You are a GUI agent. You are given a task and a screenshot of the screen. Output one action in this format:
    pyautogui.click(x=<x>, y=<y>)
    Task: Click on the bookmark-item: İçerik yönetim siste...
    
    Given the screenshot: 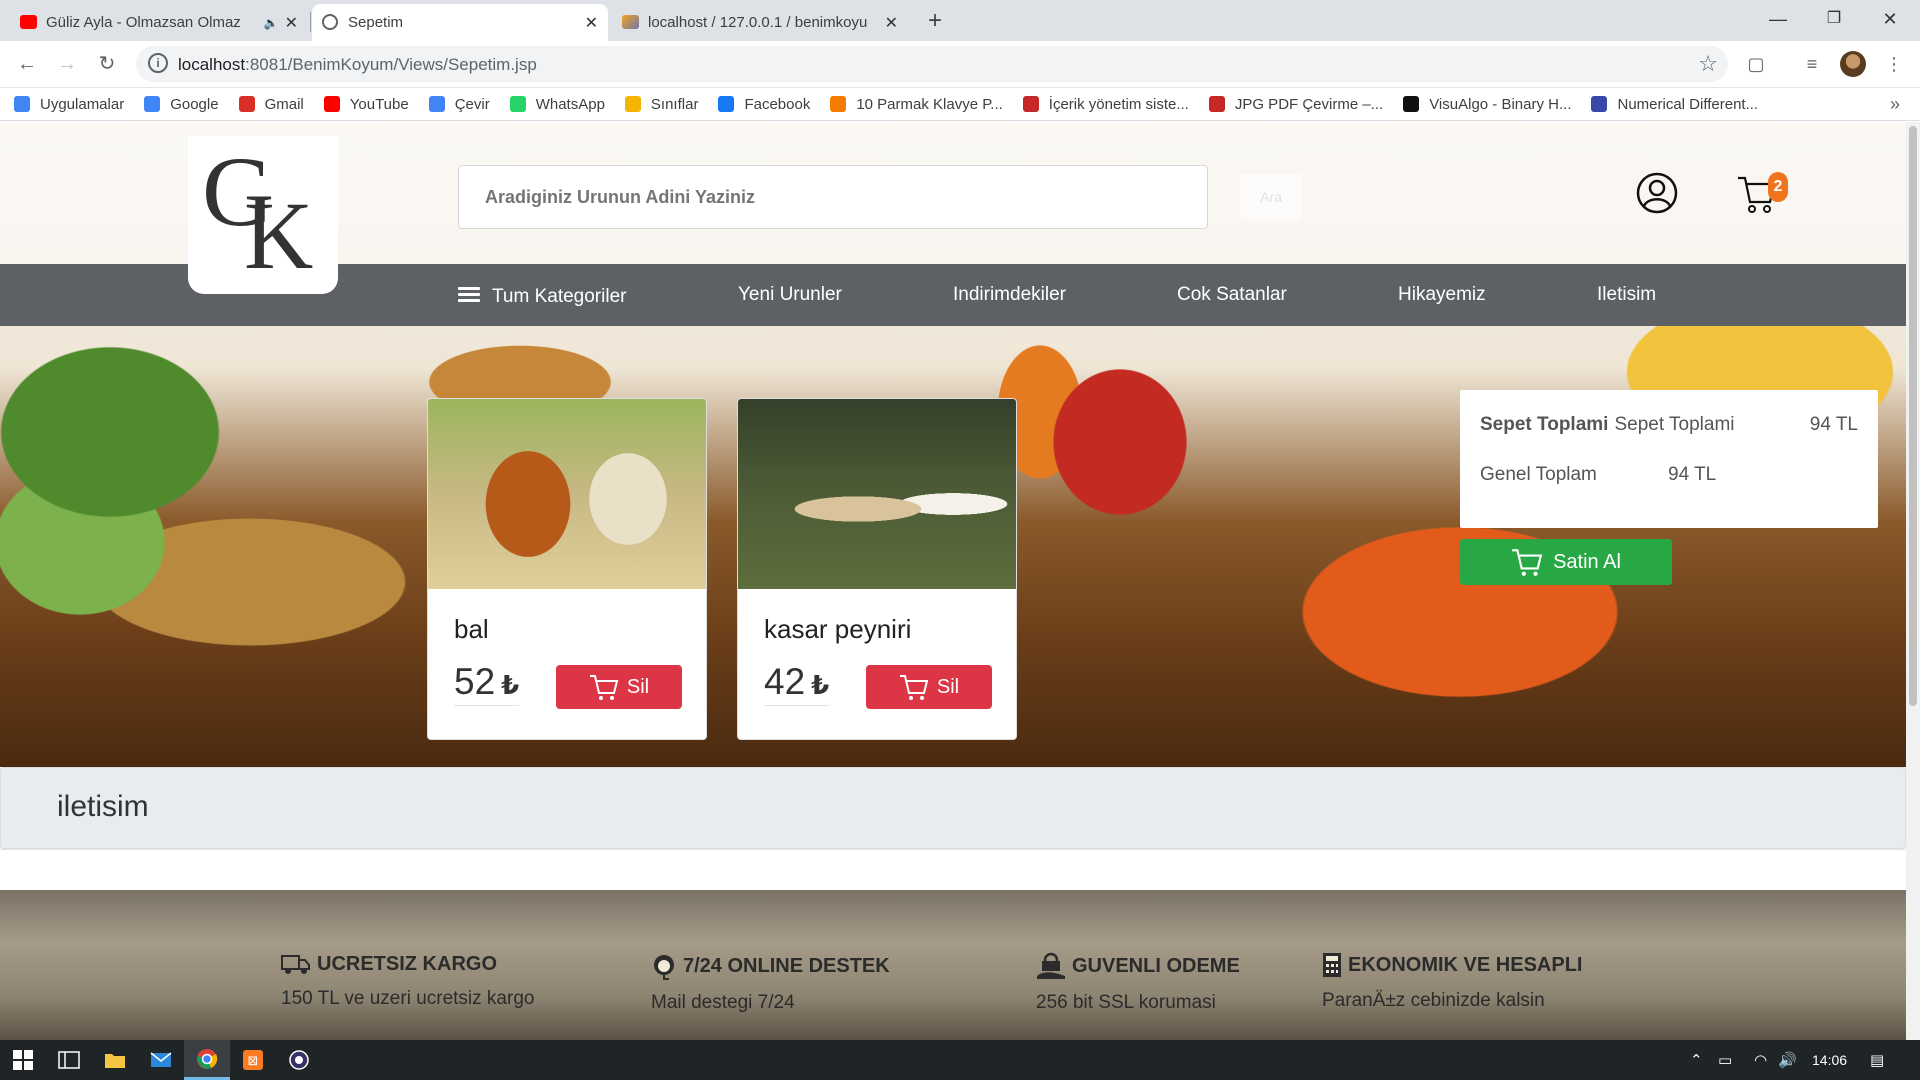 What is the action you would take?
    pyautogui.click(x=1105, y=104)
    